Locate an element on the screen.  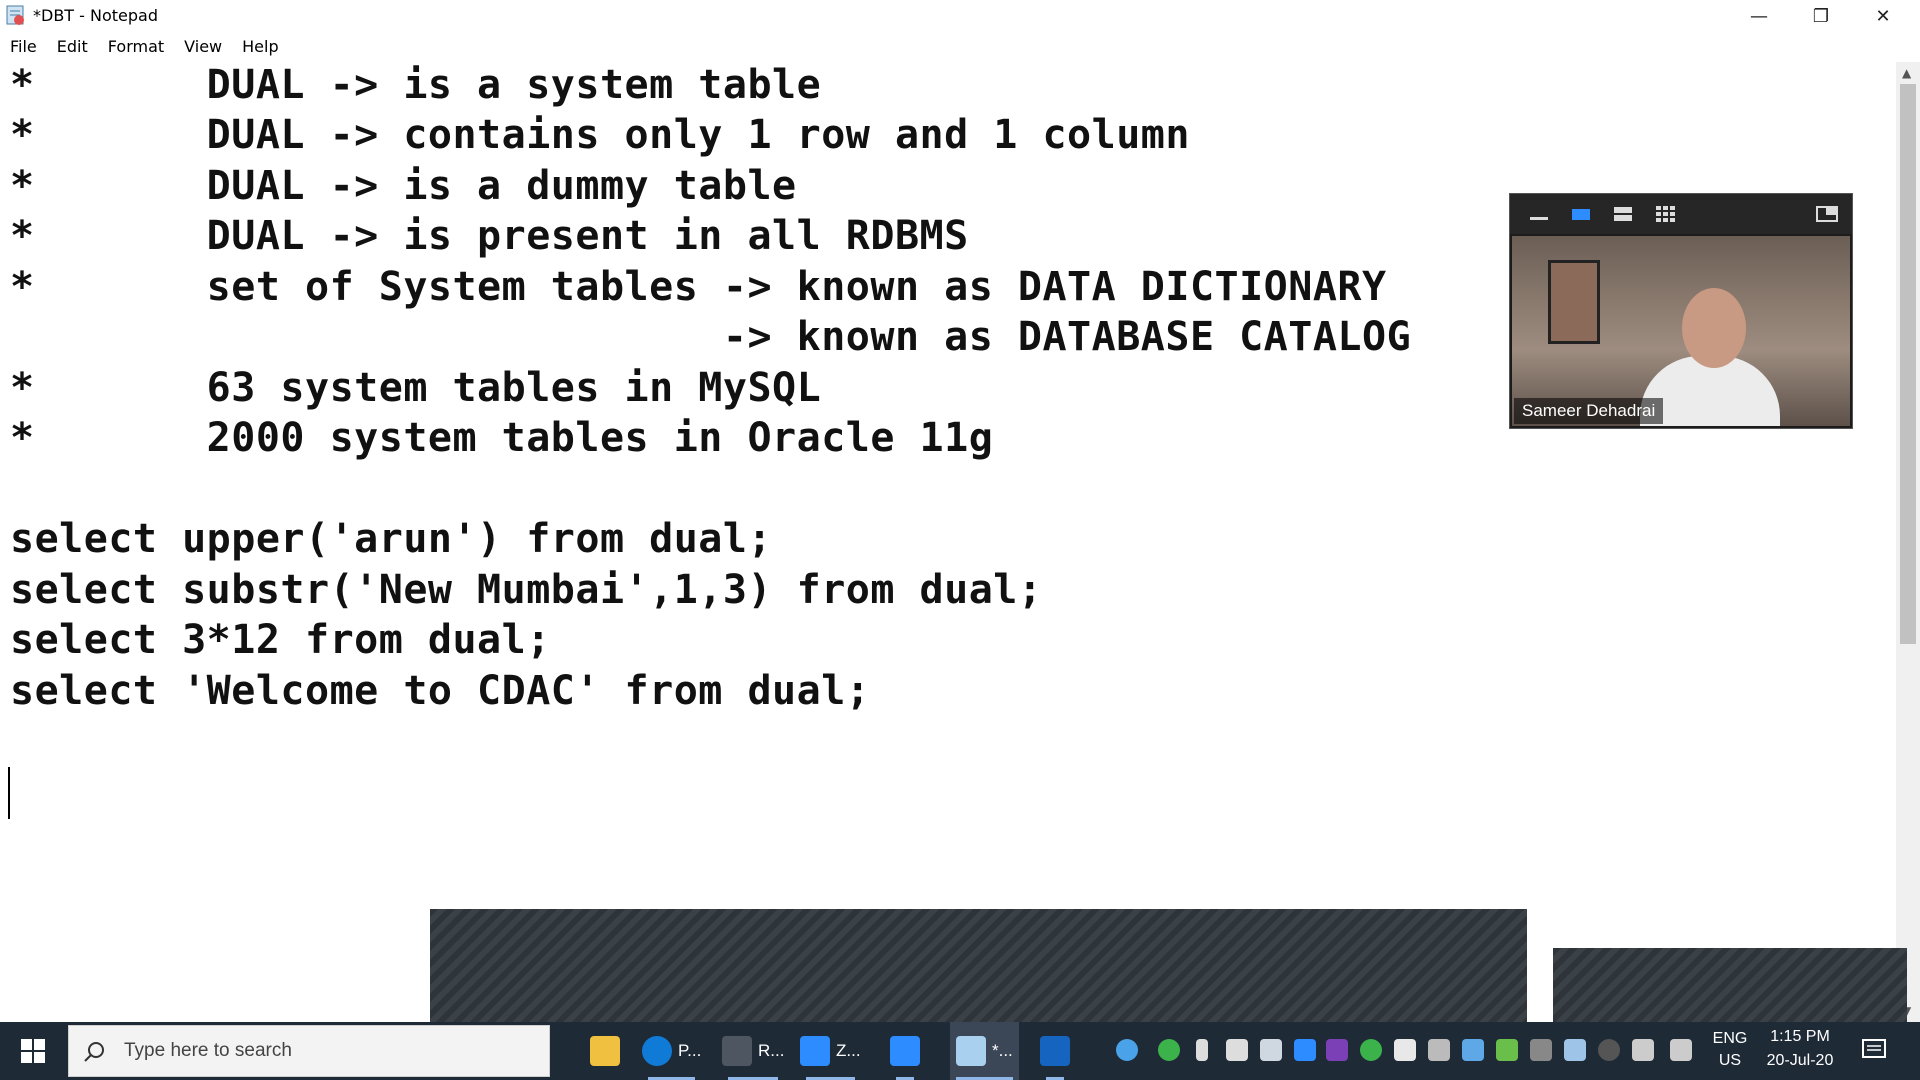
editor-line: * 2000 system tables in Oracle 11g is located at coordinates (502, 438).